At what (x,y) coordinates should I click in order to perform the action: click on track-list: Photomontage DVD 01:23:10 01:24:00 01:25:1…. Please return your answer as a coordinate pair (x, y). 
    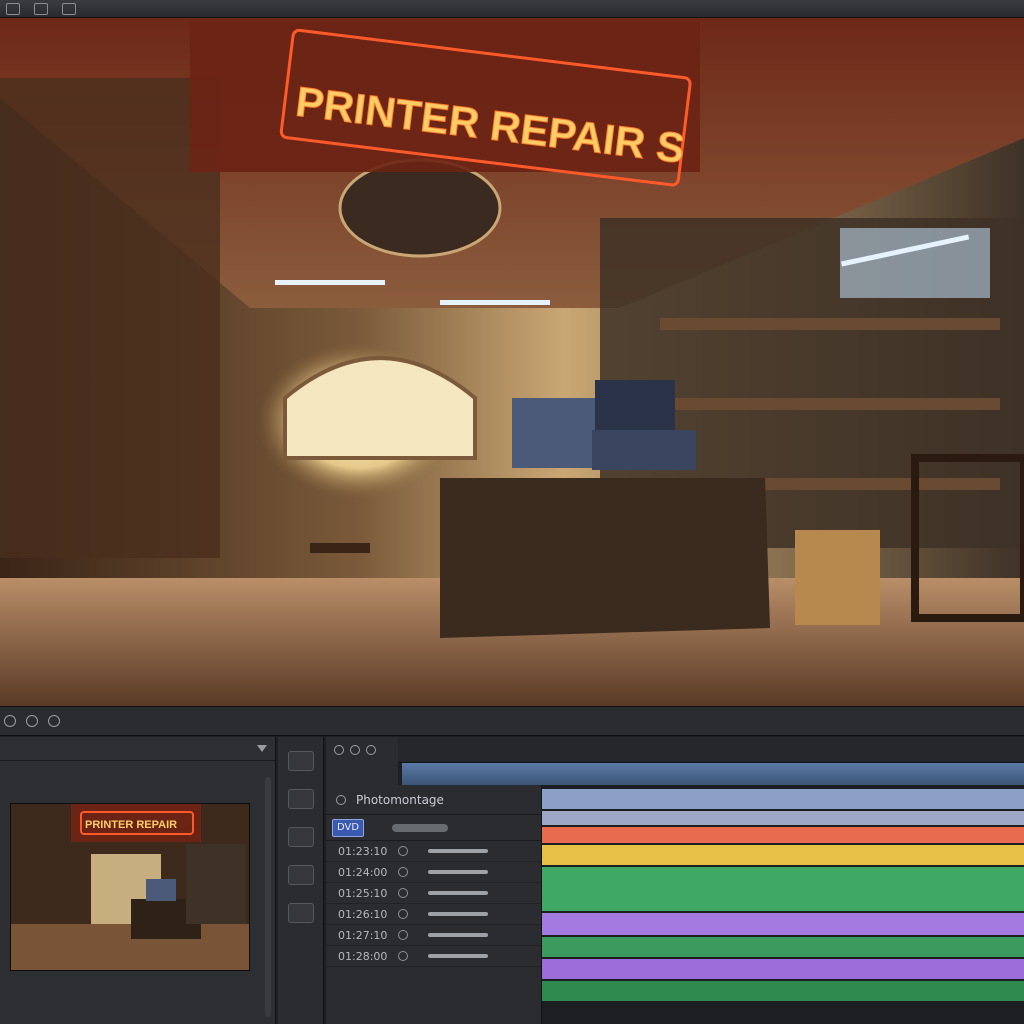
    Looking at the image, I should click on (434, 904).